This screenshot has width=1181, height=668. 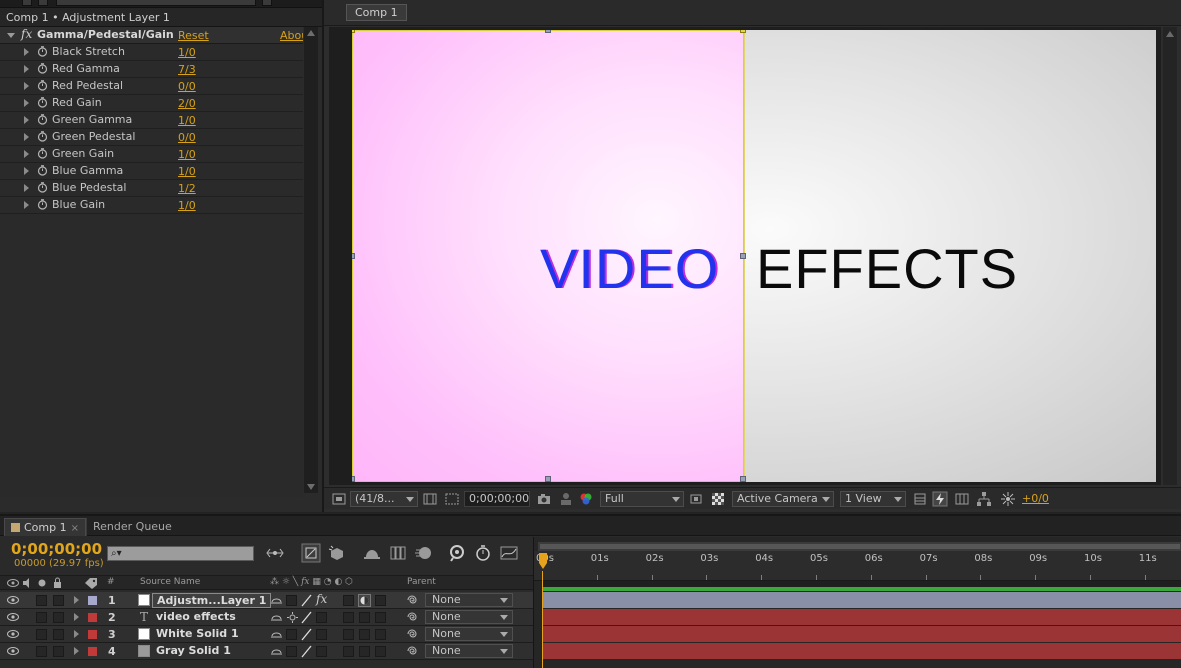 I want to click on camera-snapshot-icon, so click(x=544, y=499).